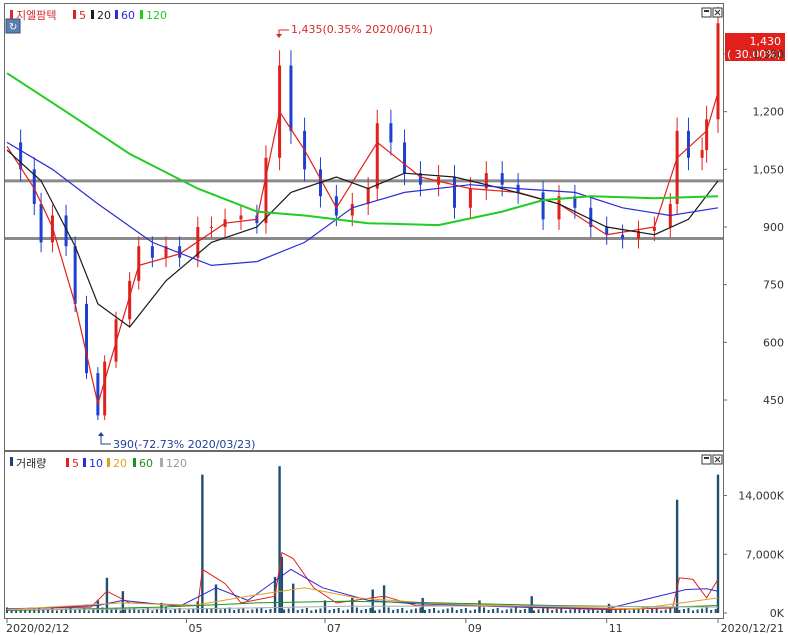 This screenshot has width=788, height=635. Describe the element at coordinates (108, 462) in the screenshot. I see `vma20-marker` at that location.